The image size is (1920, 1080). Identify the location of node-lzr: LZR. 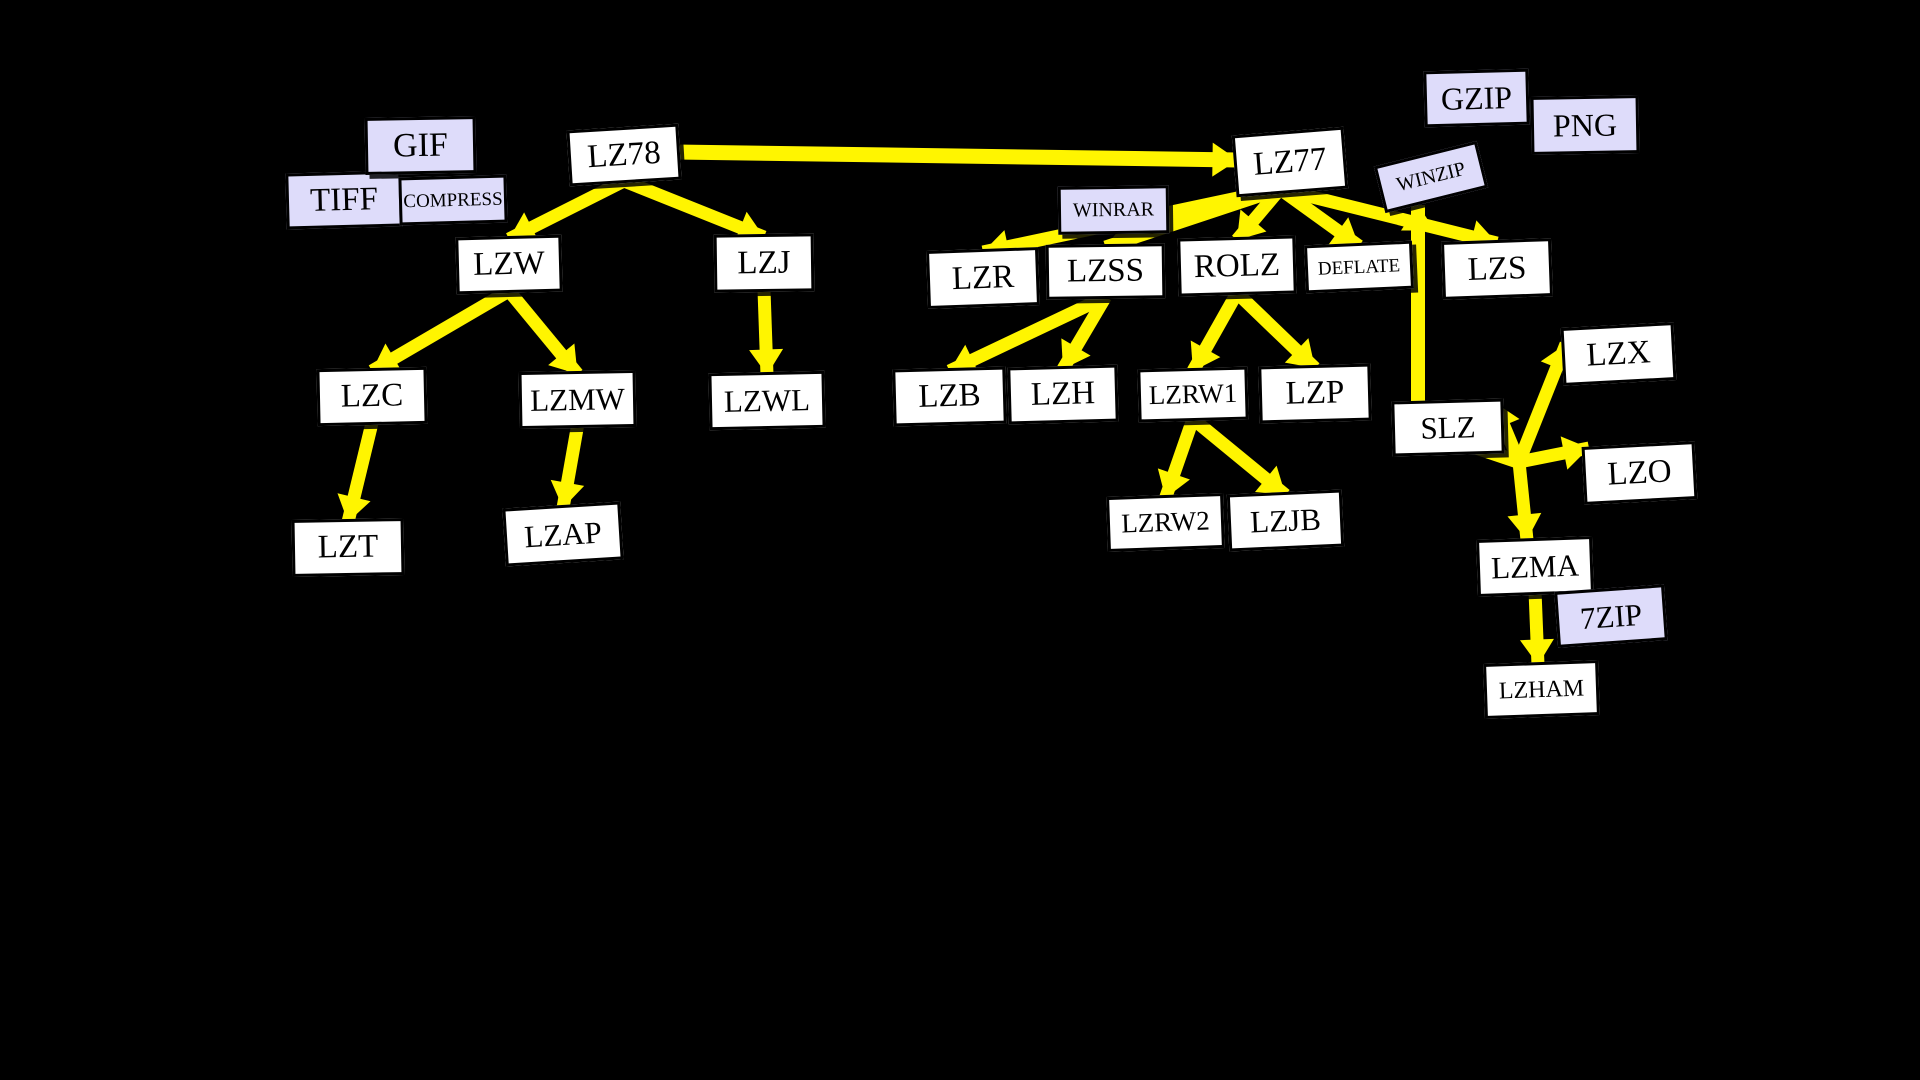
(983, 278).